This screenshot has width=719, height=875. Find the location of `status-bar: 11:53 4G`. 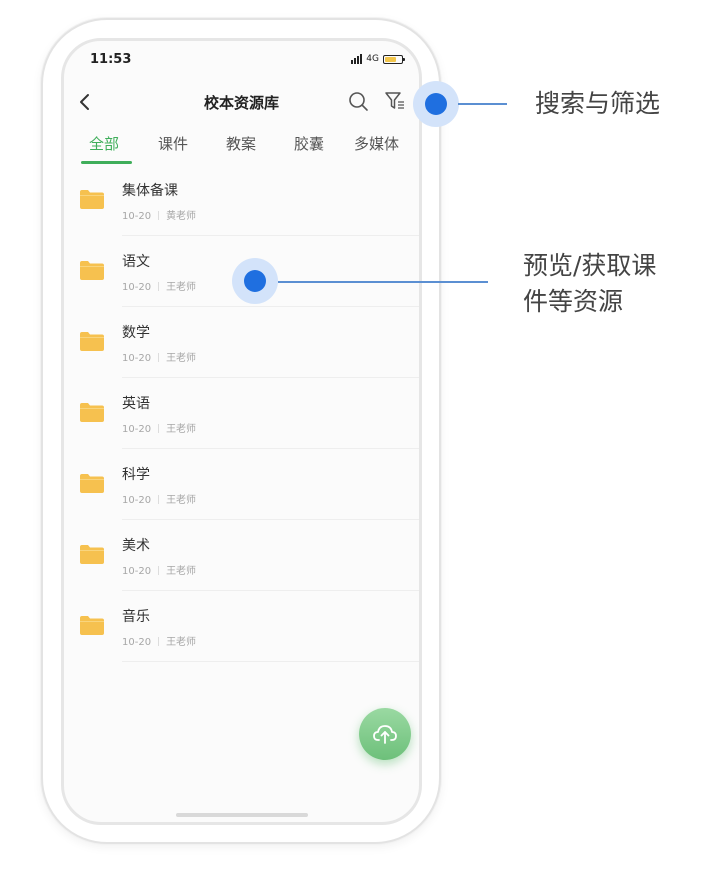

status-bar: 11:53 4G is located at coordinates (241, 61).